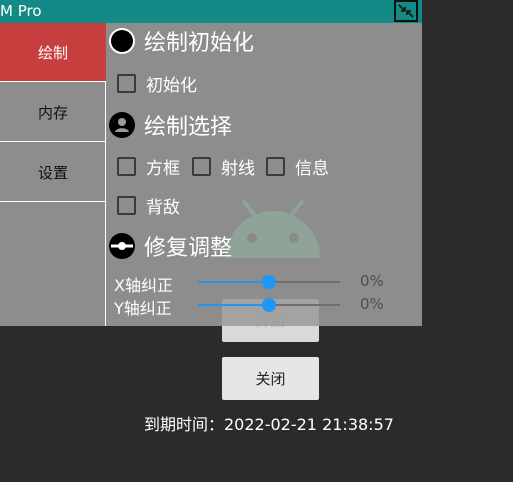 The image size is (513, 482). I want to click on section-draw-select: 绘制选择, so click(170, 125).